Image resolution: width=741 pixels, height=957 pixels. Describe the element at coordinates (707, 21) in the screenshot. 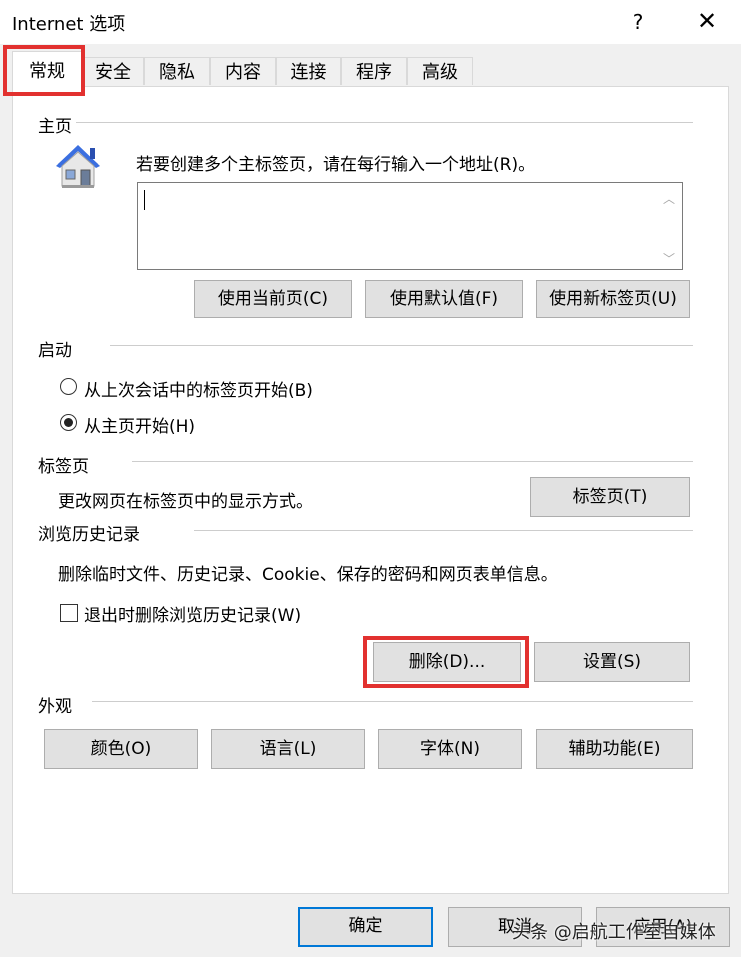

I see `close-button: ✕` at that location.